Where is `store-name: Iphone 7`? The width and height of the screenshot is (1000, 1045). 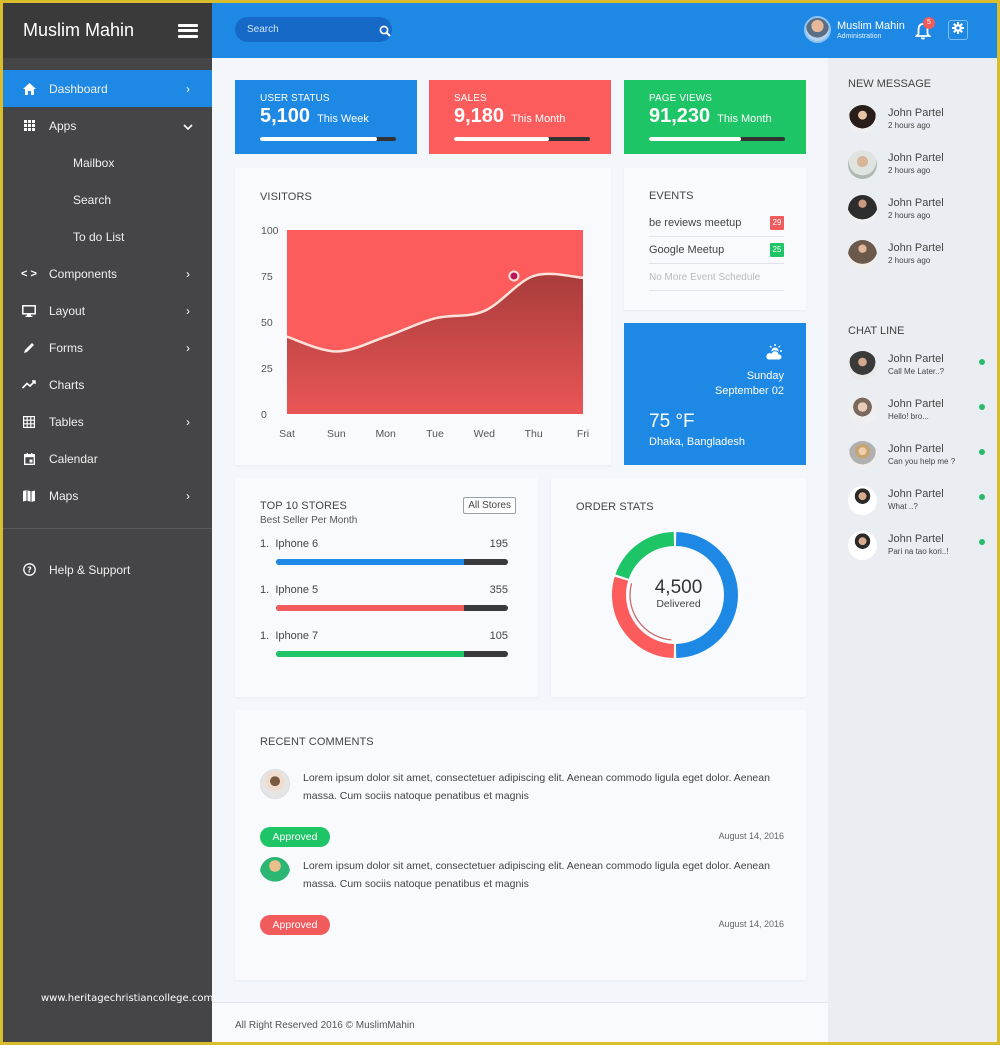
store-name: Iphone 7 is located at coordinates (297, 636).